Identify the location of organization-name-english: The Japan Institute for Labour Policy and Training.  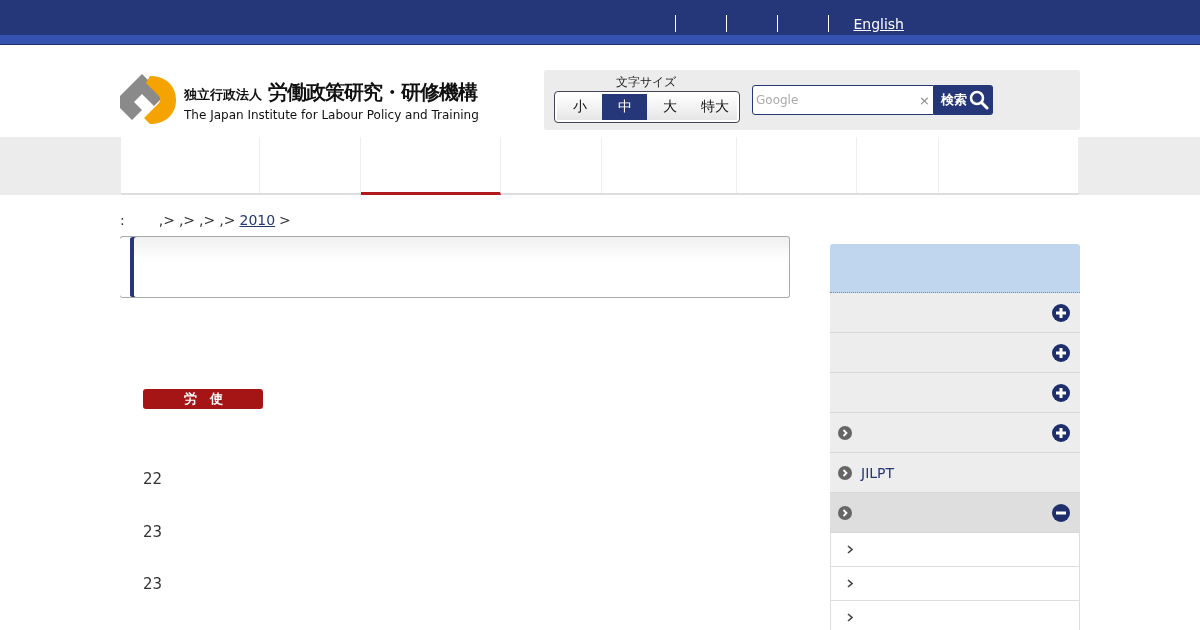
(331, 114).